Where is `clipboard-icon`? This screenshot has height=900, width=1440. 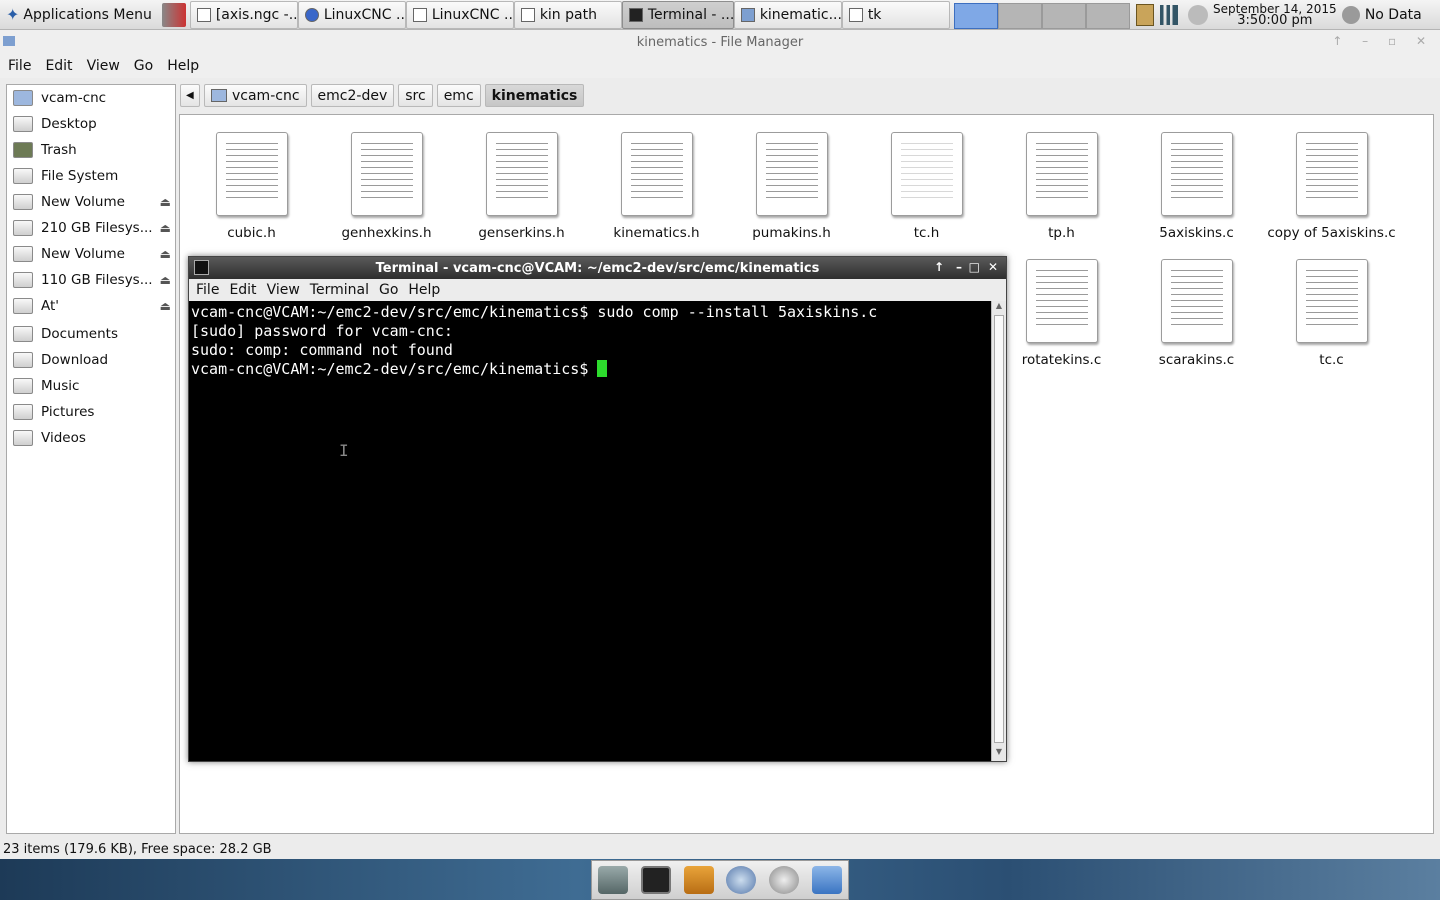 clipboard-icon is located at coordinates (1144, 14).